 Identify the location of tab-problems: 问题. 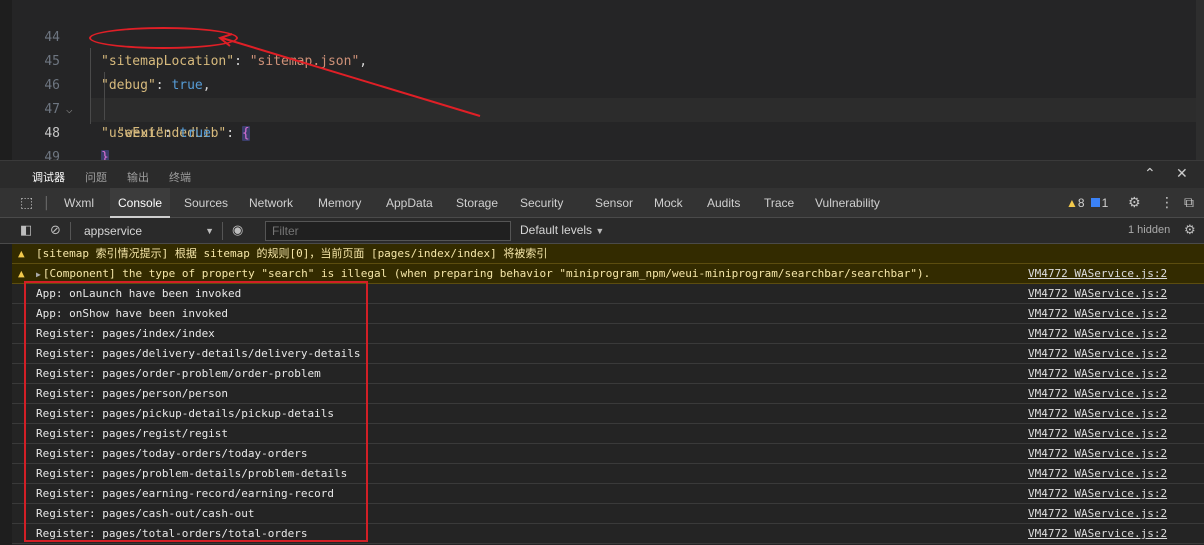
(96, 177).